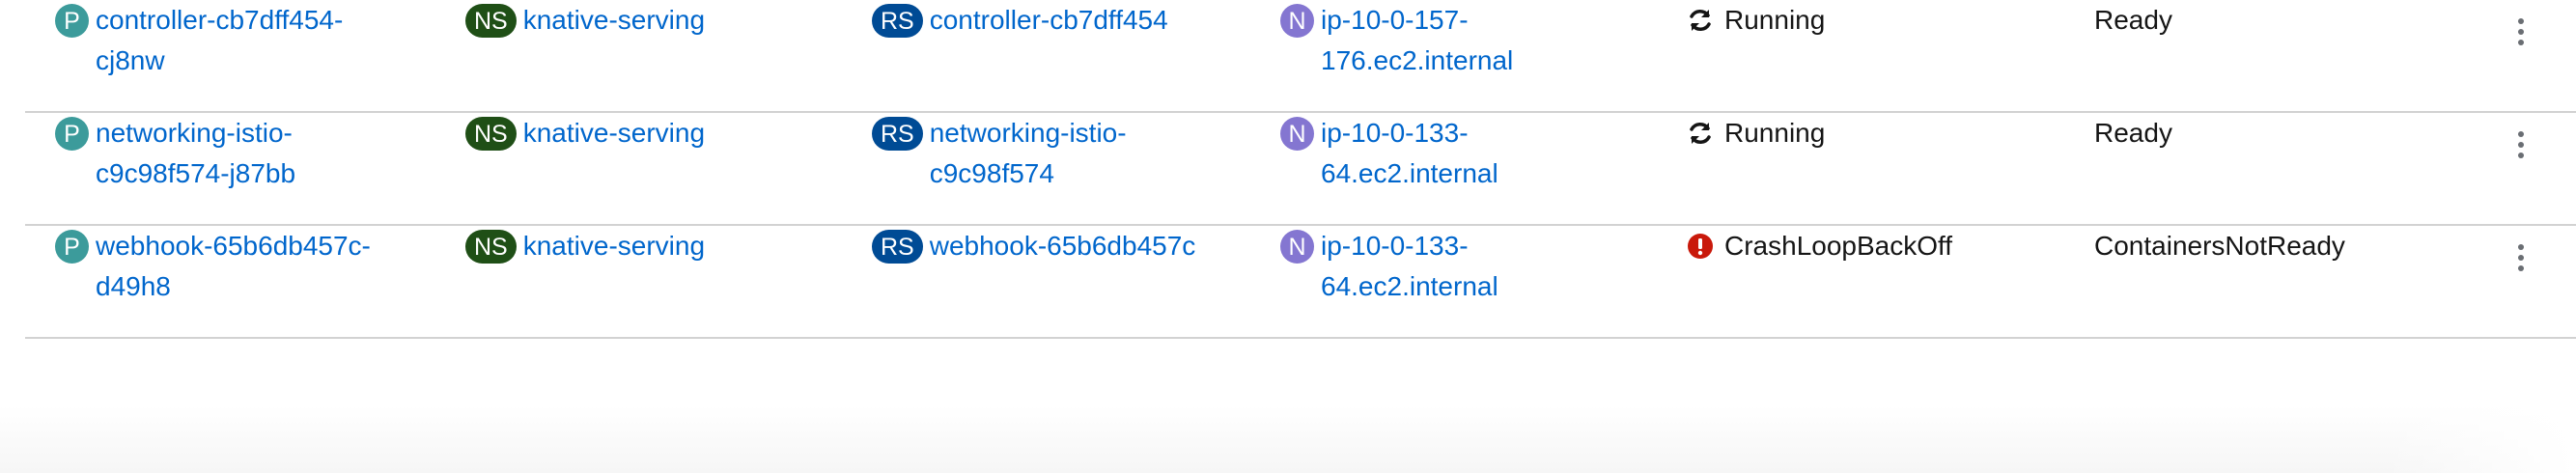 This screenshot has height=473, width=2576. Describe the element at coordinates (1028, 153) in the screenshot. I see `replicaset-link: networking-istio- c9c98f574` at that location.